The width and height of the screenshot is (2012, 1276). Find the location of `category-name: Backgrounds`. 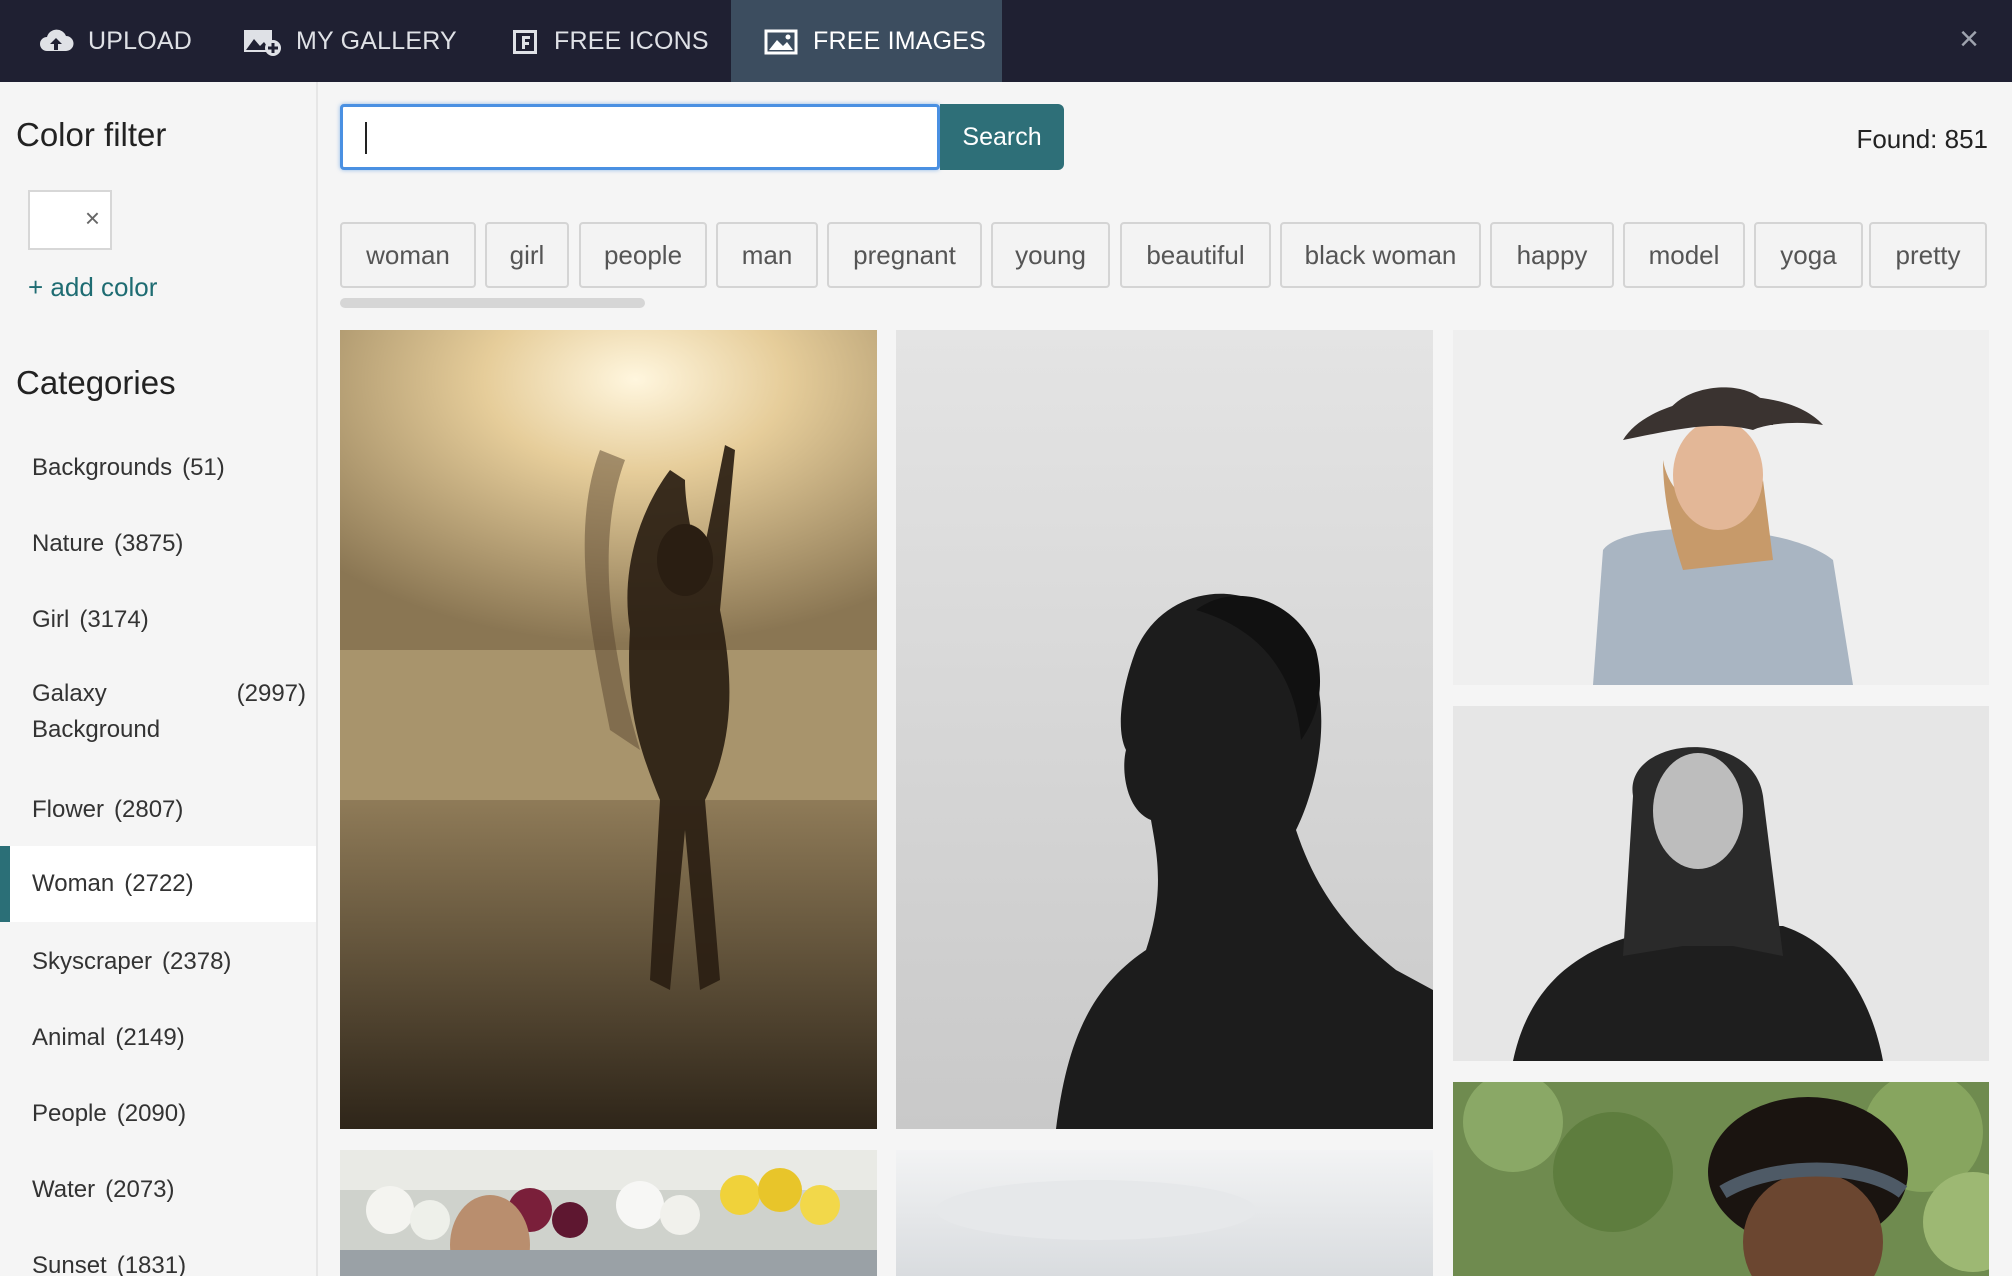

category-name: Backgrounds is located at coordinates (102, 467).